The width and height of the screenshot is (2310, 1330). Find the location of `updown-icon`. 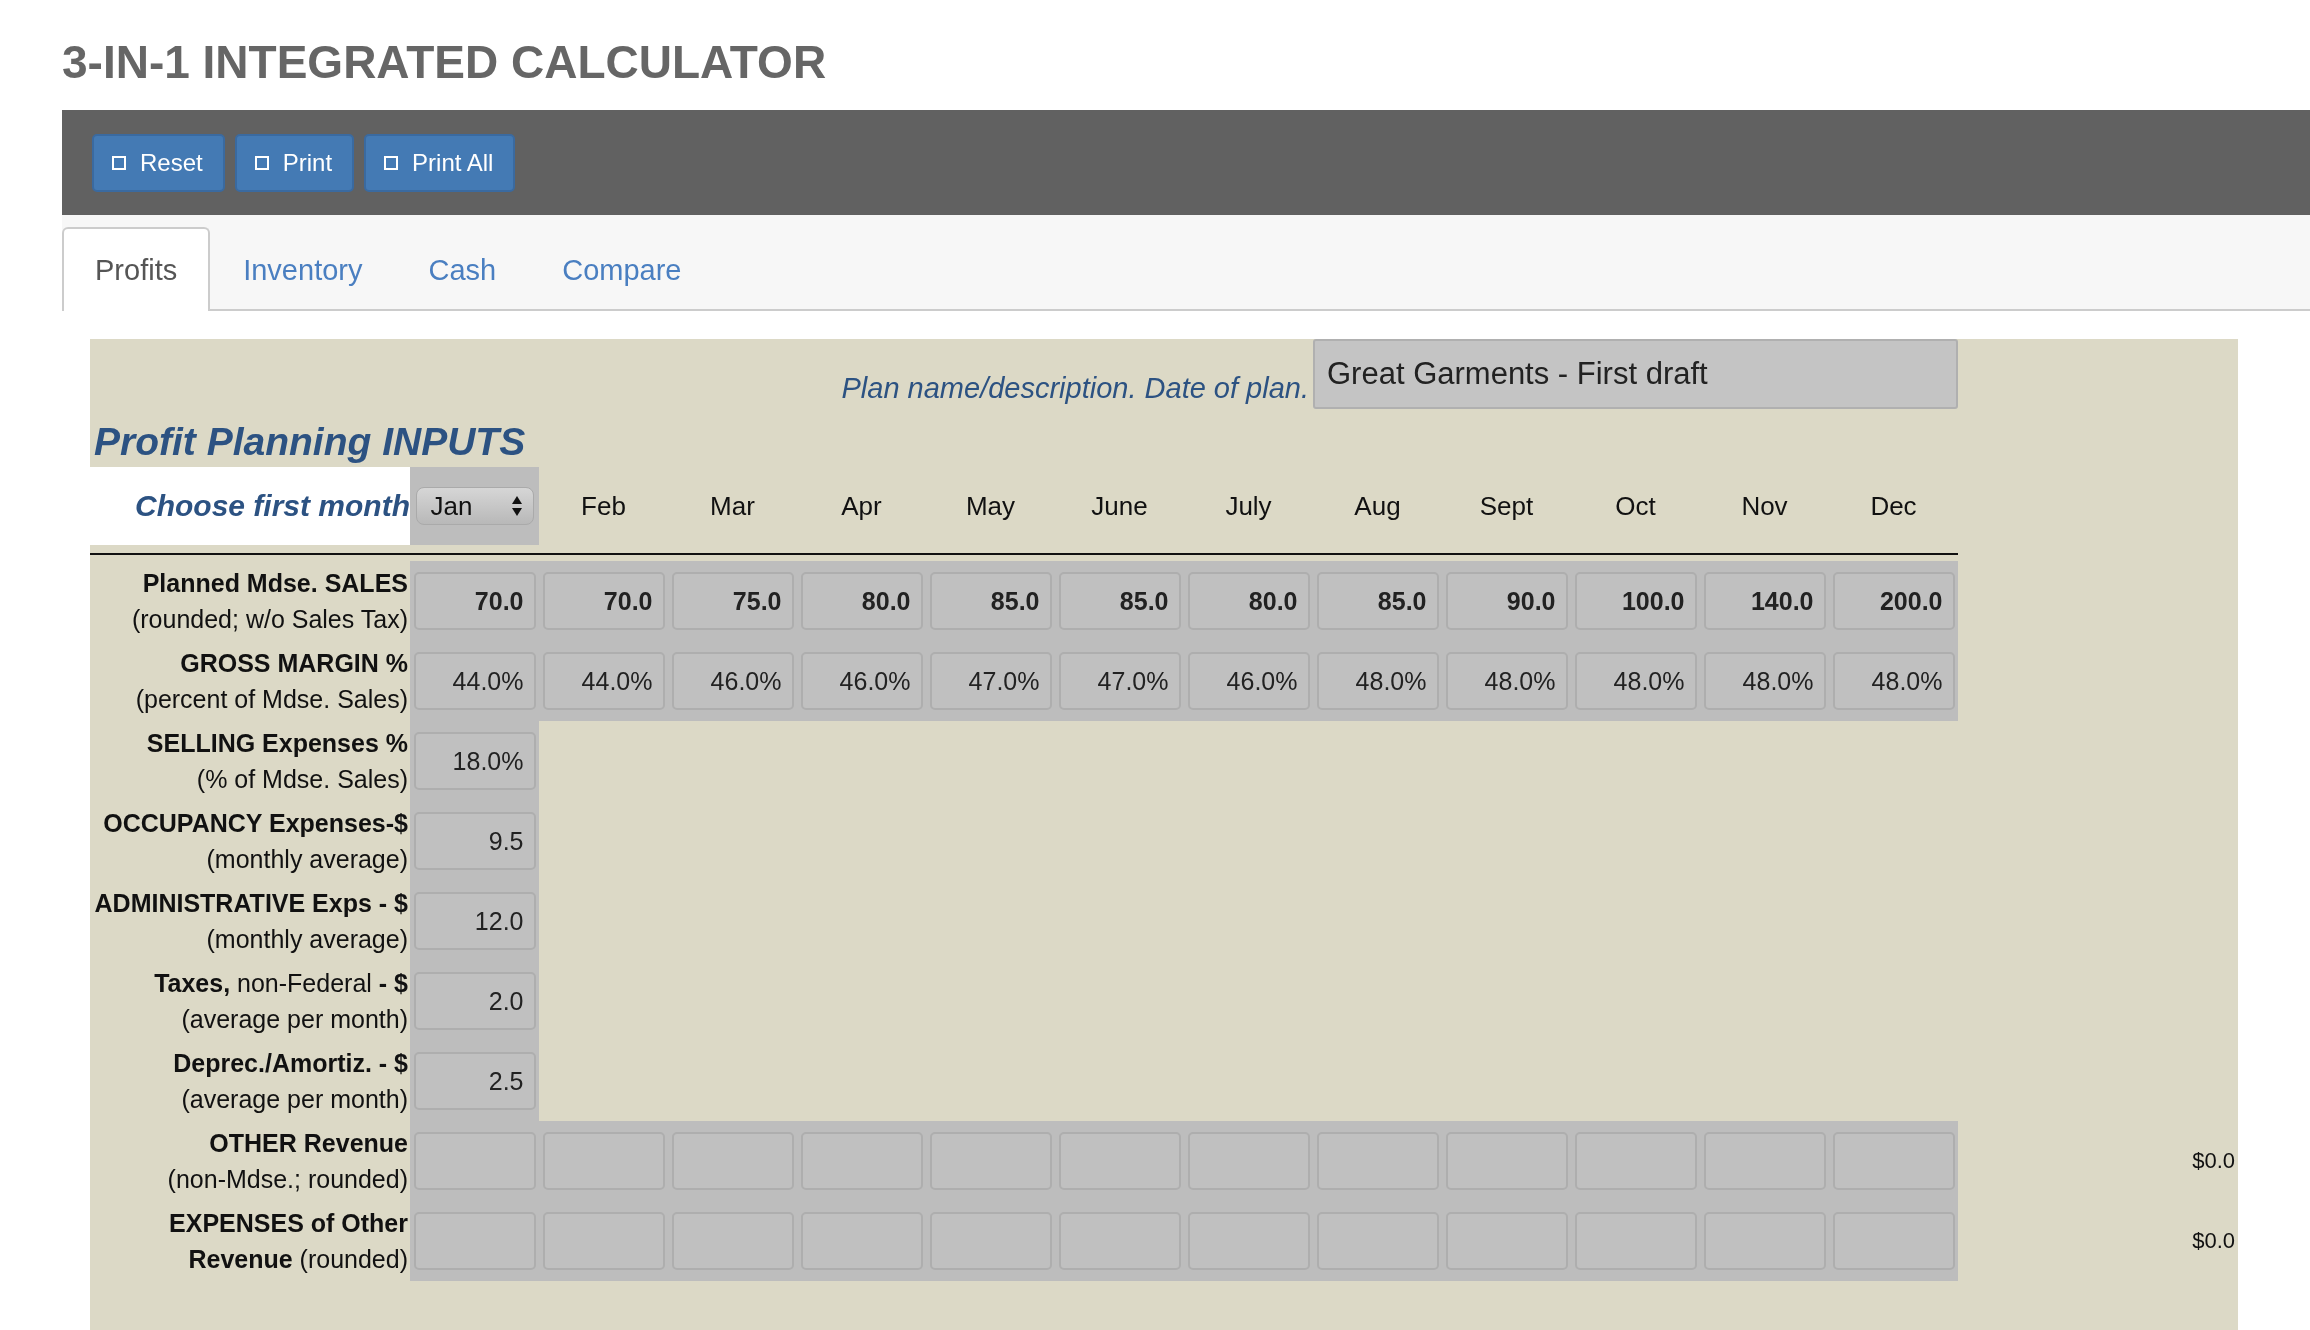

updown-icon is located at coordinates (516, 506).